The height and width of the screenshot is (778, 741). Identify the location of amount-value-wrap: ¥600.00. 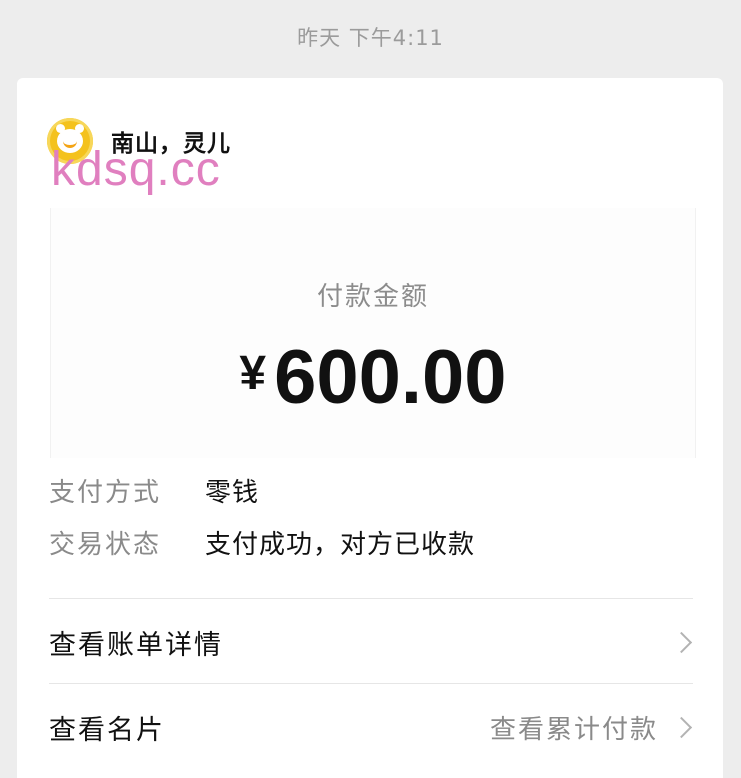
(373, 378).